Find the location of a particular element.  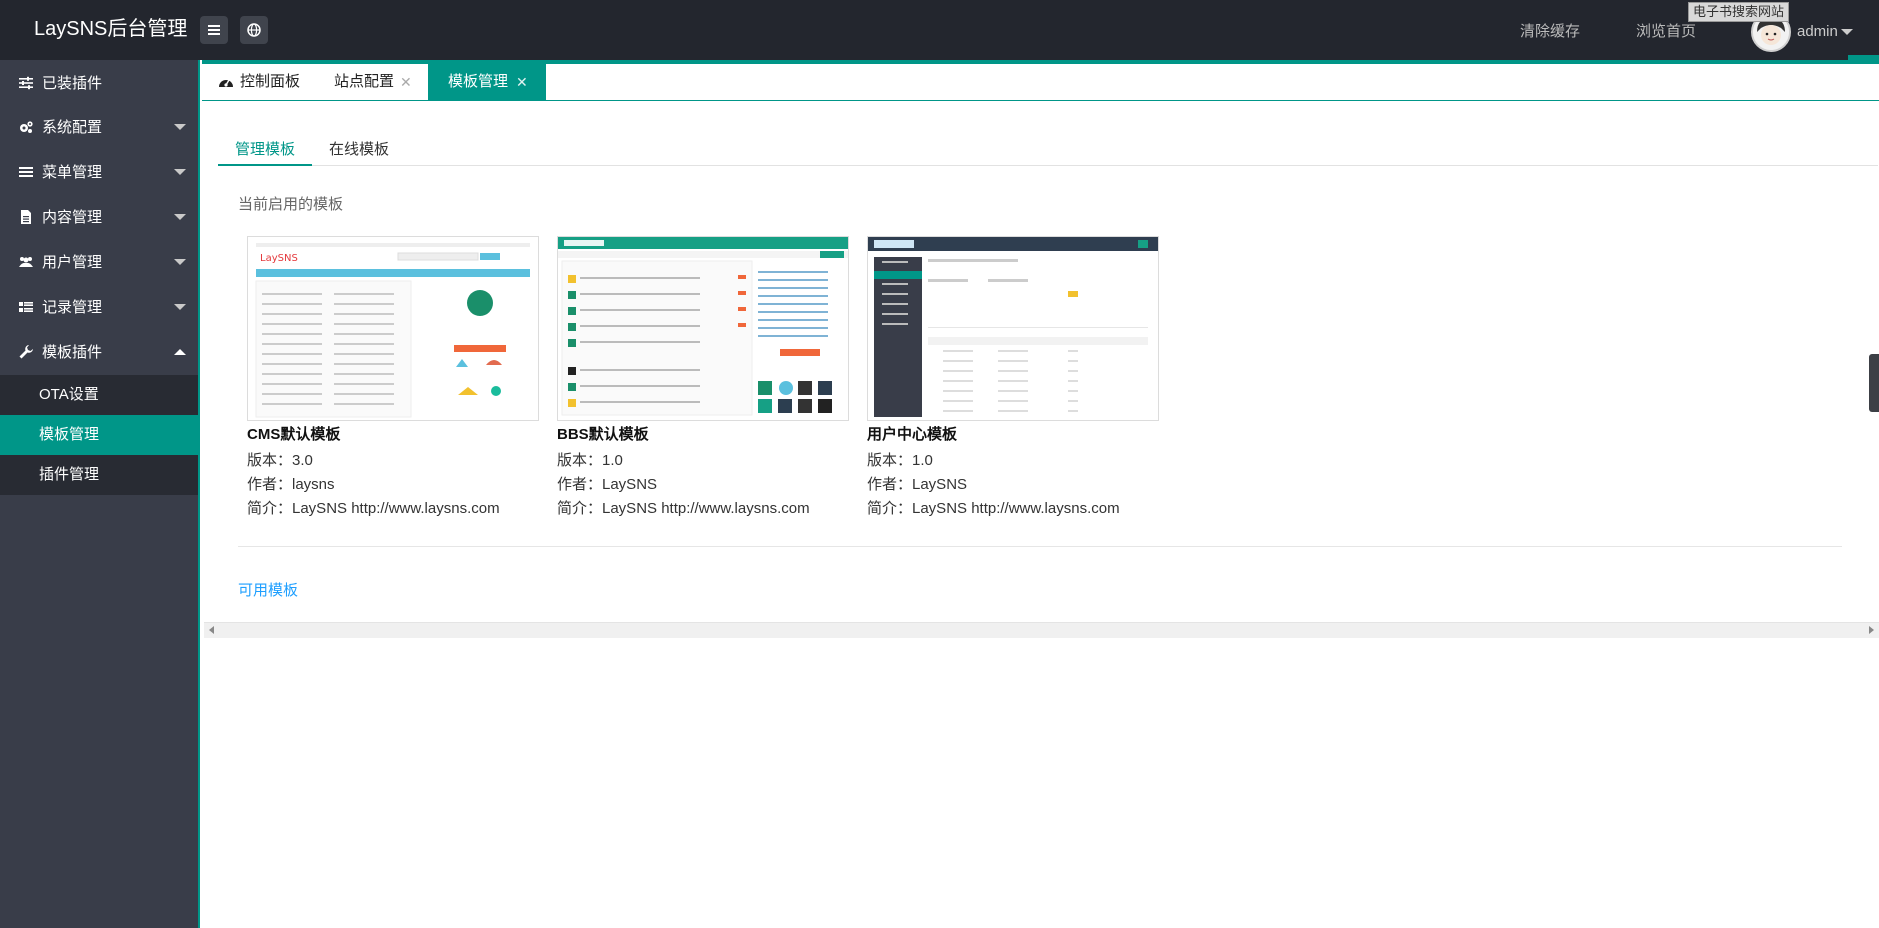

sidebar-item-content-manage: 内容管理 is located at coordinates (99, 216).